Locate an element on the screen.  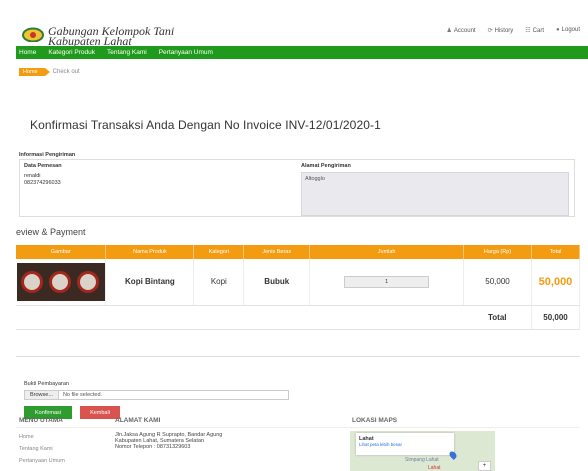
qty-cell: 1 is located at coordinates (387, 282).